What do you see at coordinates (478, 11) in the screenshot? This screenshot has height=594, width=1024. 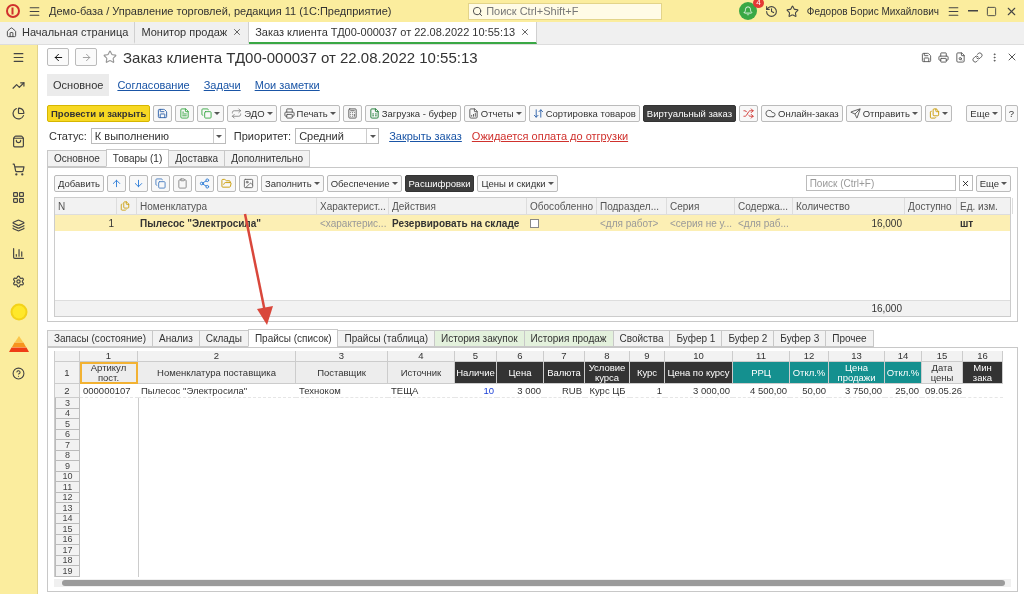 I see `search-icon` at bounding box center [478, 11].